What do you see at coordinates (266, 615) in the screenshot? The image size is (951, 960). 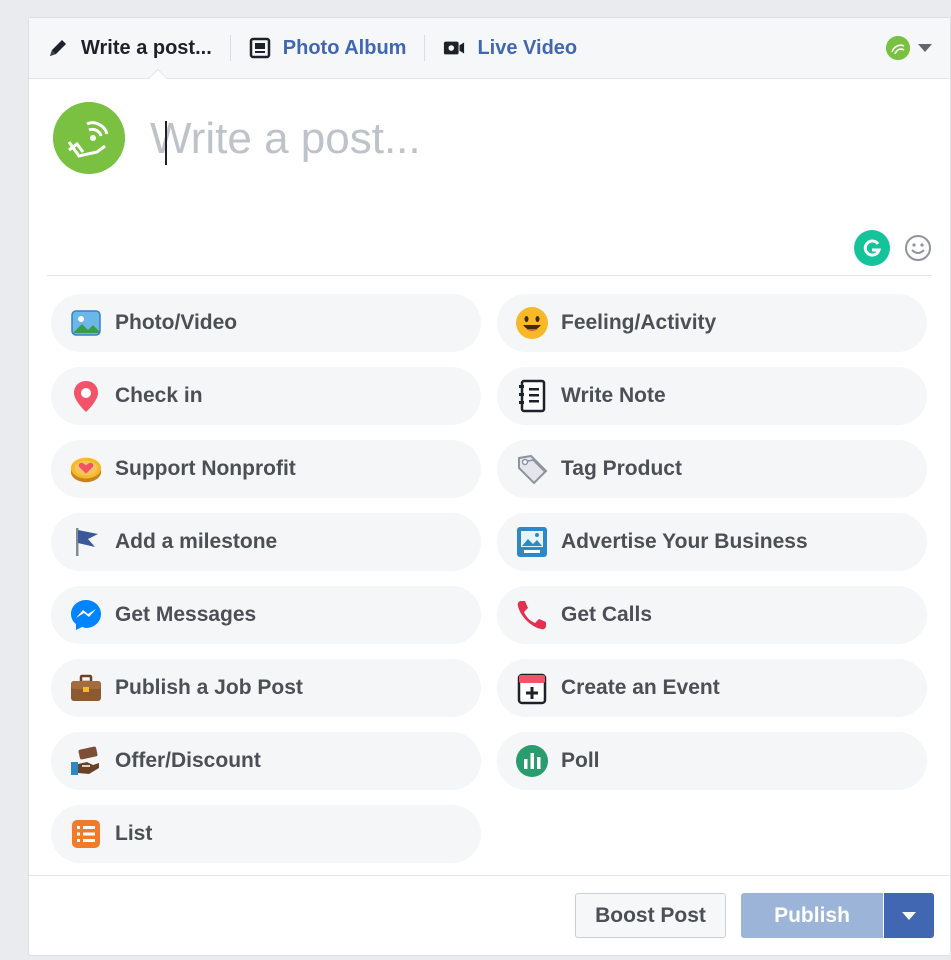 I see `get-messages-button: Get Messages` at bounding box center [266, 615].